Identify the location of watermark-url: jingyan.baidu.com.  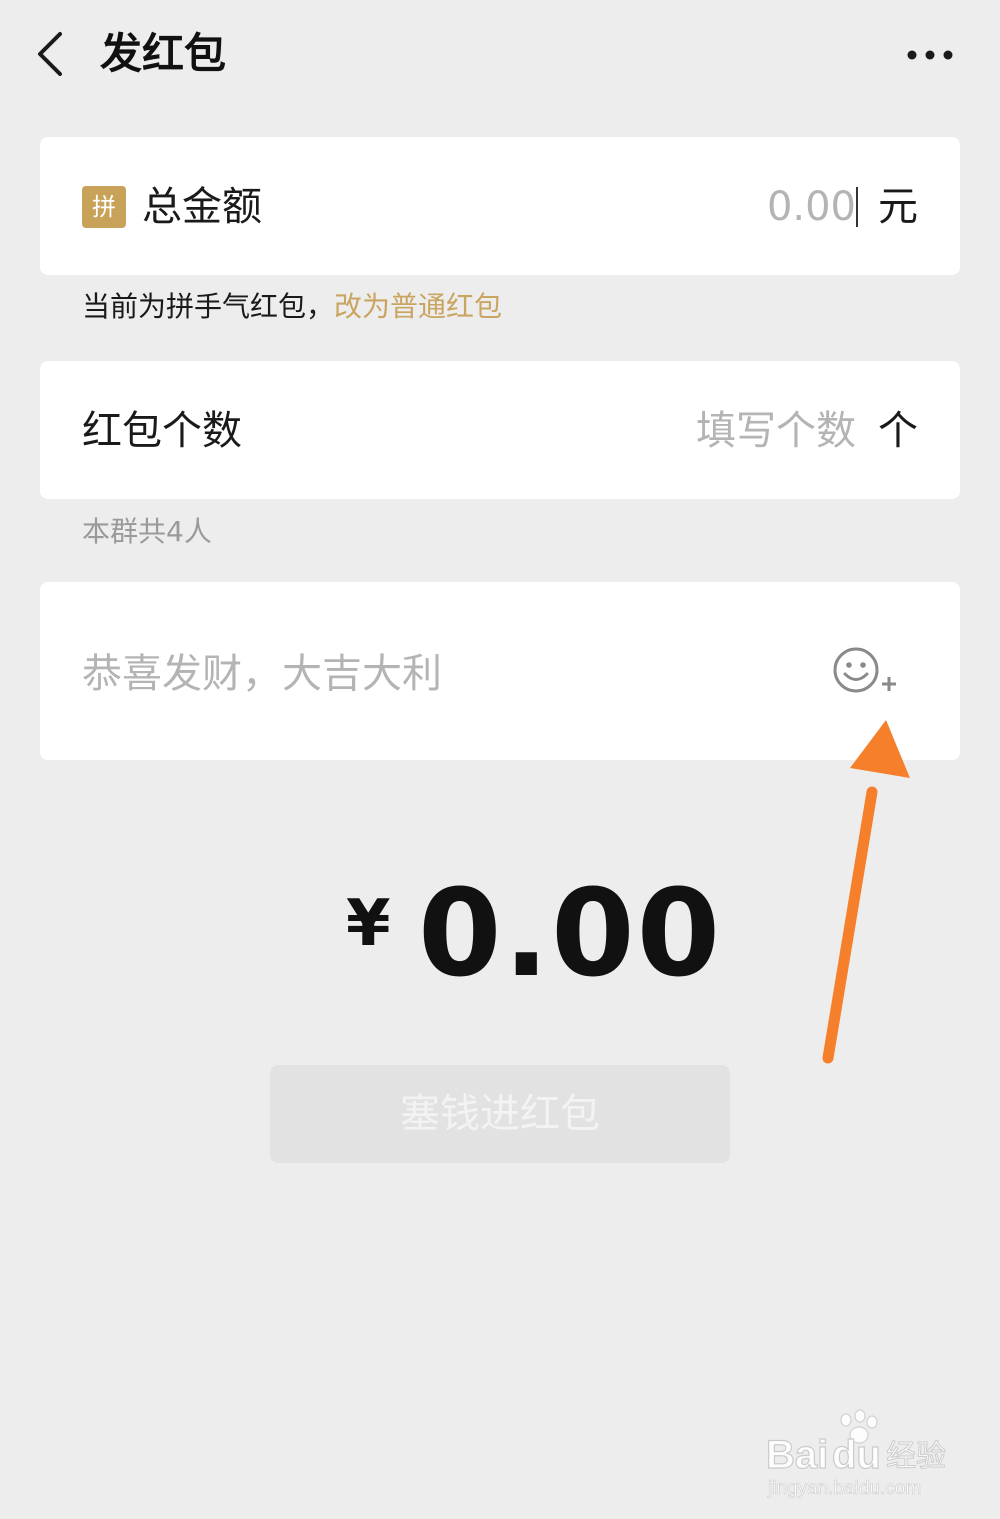
(844, 1488).